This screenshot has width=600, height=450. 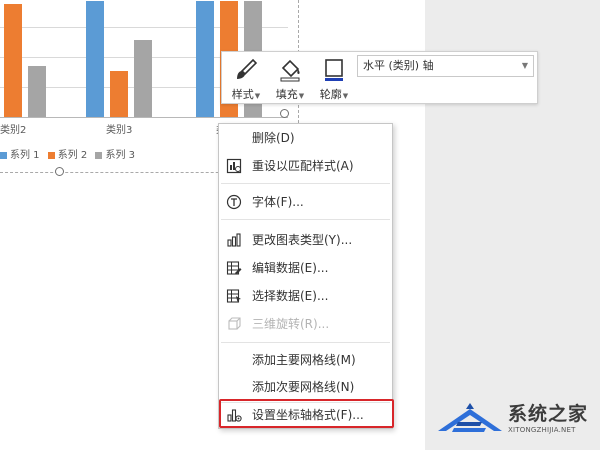 I want to click on style-label: 样式, so click(x=242, y=94).